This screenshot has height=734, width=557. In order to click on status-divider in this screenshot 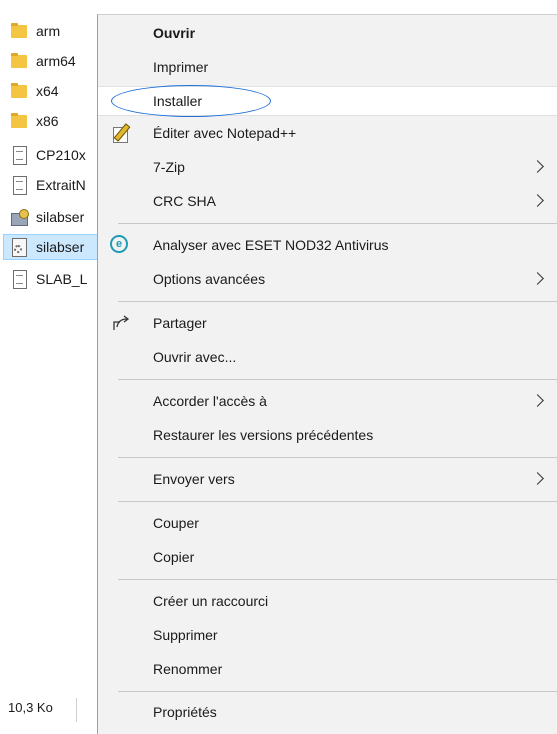, I will do `click(76, 710)`.